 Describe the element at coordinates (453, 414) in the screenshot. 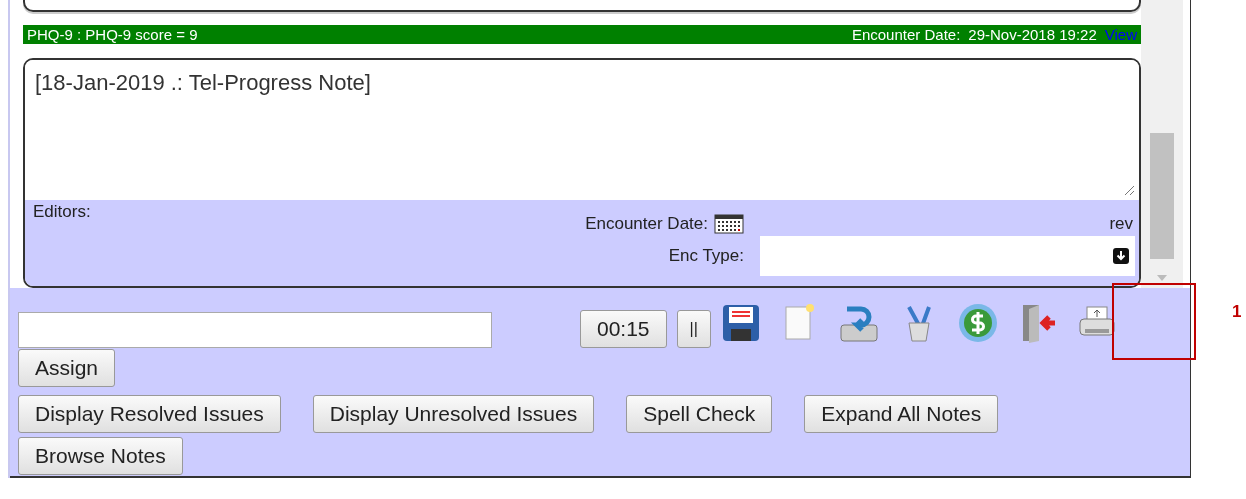

I see `action-button: Display Unresolved Issues` at that location.